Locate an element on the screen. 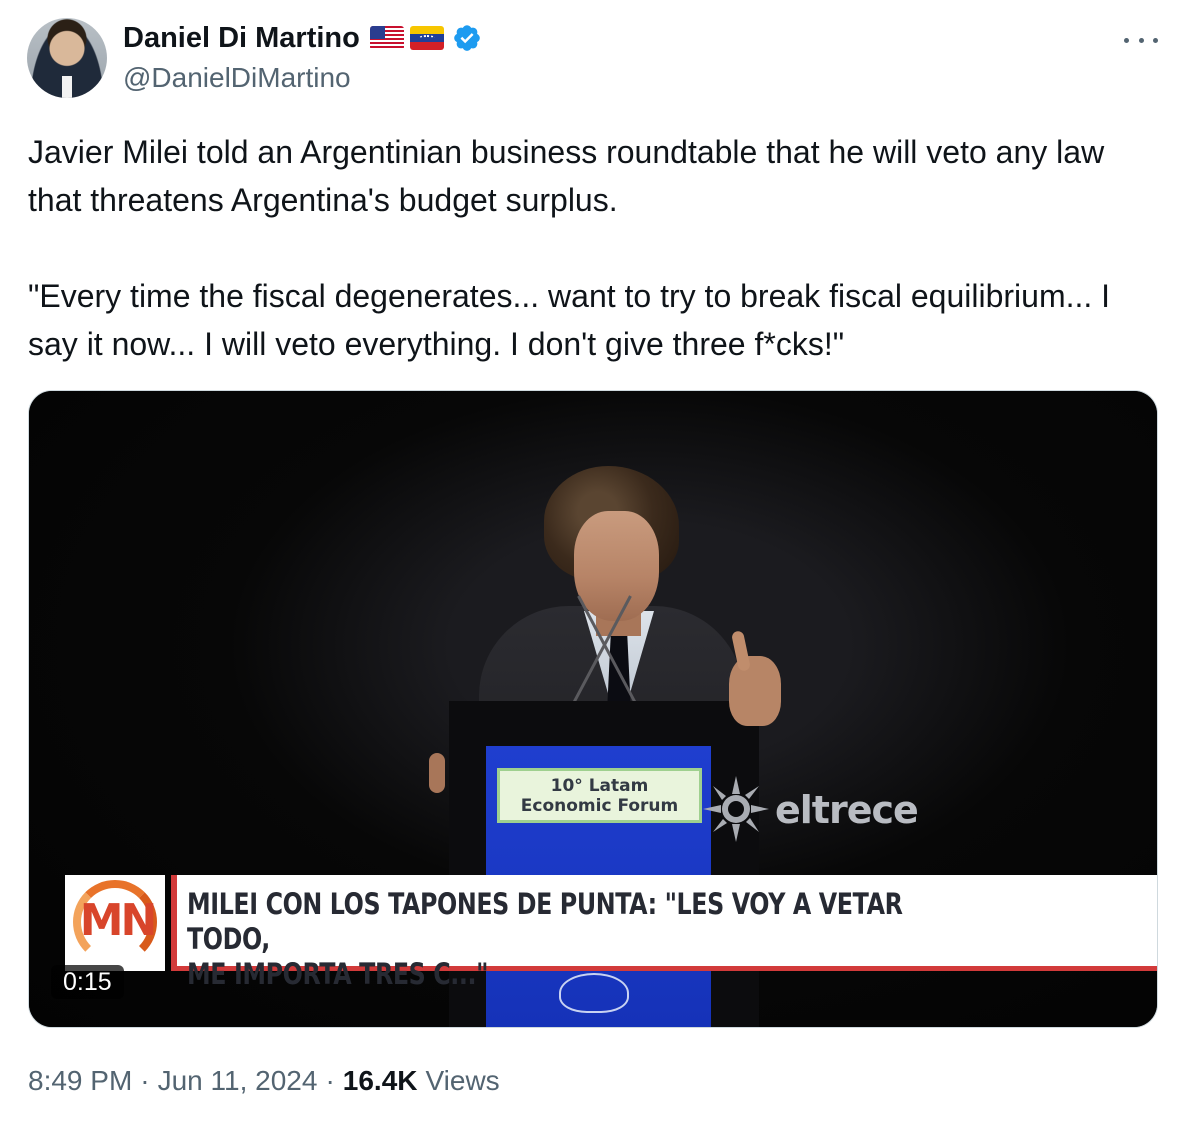 Image resolution: width=1180 pixels, height=1124 pixels. channel-logo-text: MN is located at coordinates (118, 920).